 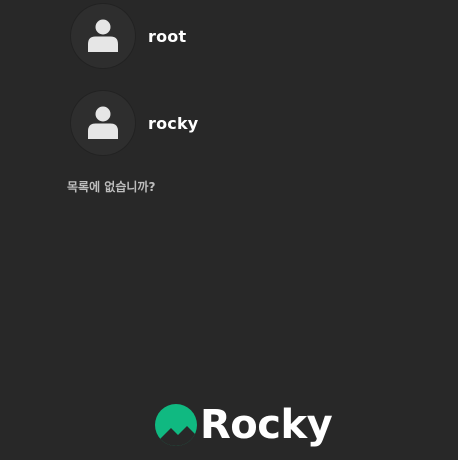 What do you see at coordinates (167, 36) in the screenshot?
I see `user-name: root` at bounding box center [167, 36].